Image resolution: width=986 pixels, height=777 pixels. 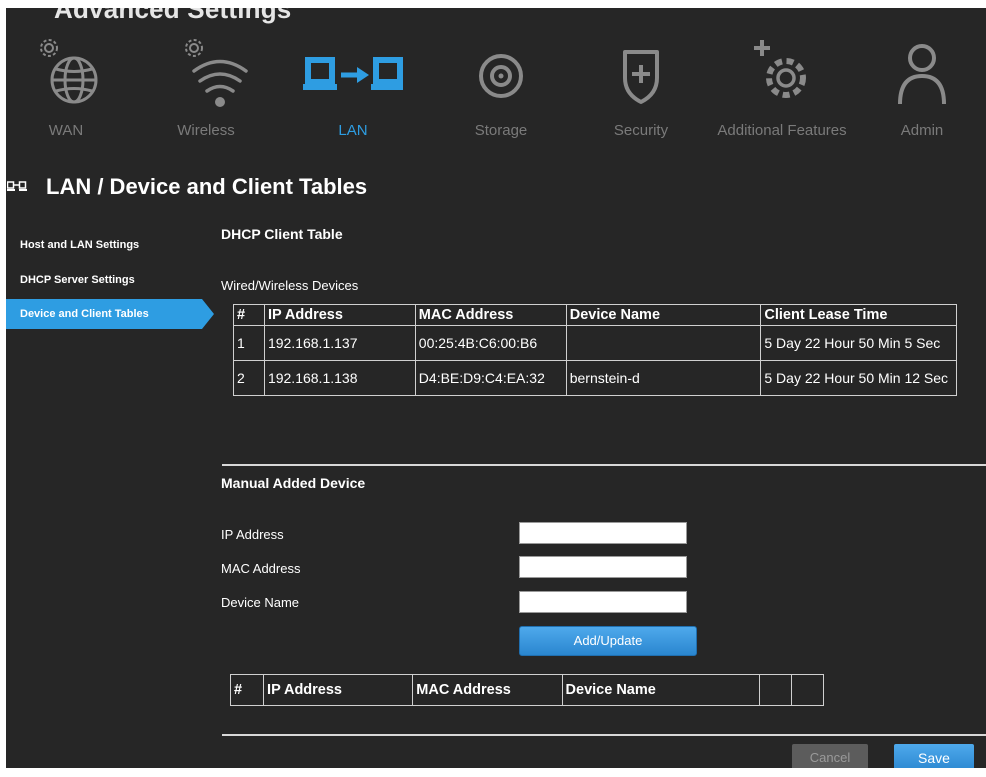 I want to click on table-cell: 192.168.1.138, so click(x=339, y=378).